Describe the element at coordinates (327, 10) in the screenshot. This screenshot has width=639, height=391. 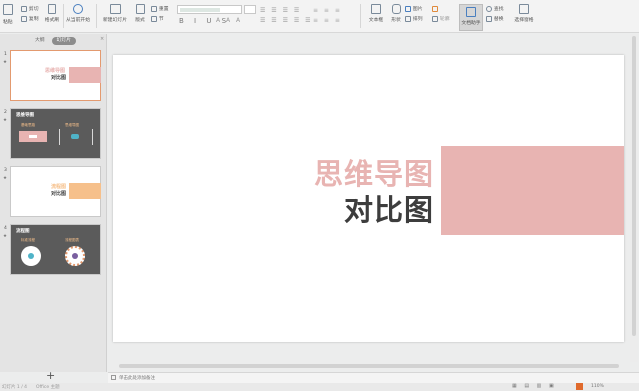
I see `paragraph-buttons: ≡ ≡ ≡` at that location.